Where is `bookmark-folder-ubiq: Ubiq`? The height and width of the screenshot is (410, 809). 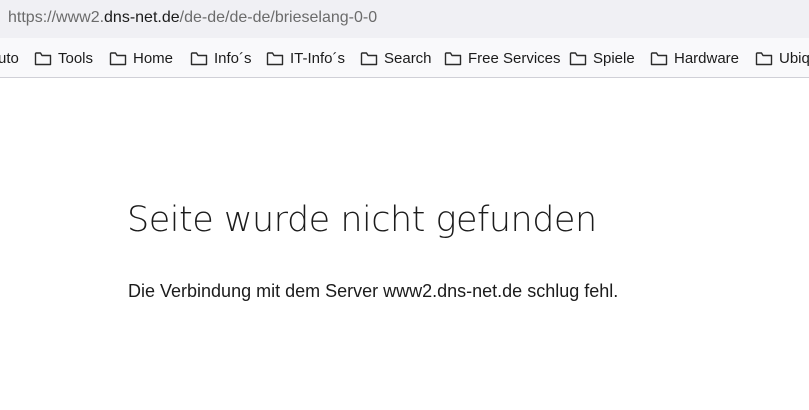
bookmark-folder-ubiq: Ubiq is located at coordinates (782, 58).